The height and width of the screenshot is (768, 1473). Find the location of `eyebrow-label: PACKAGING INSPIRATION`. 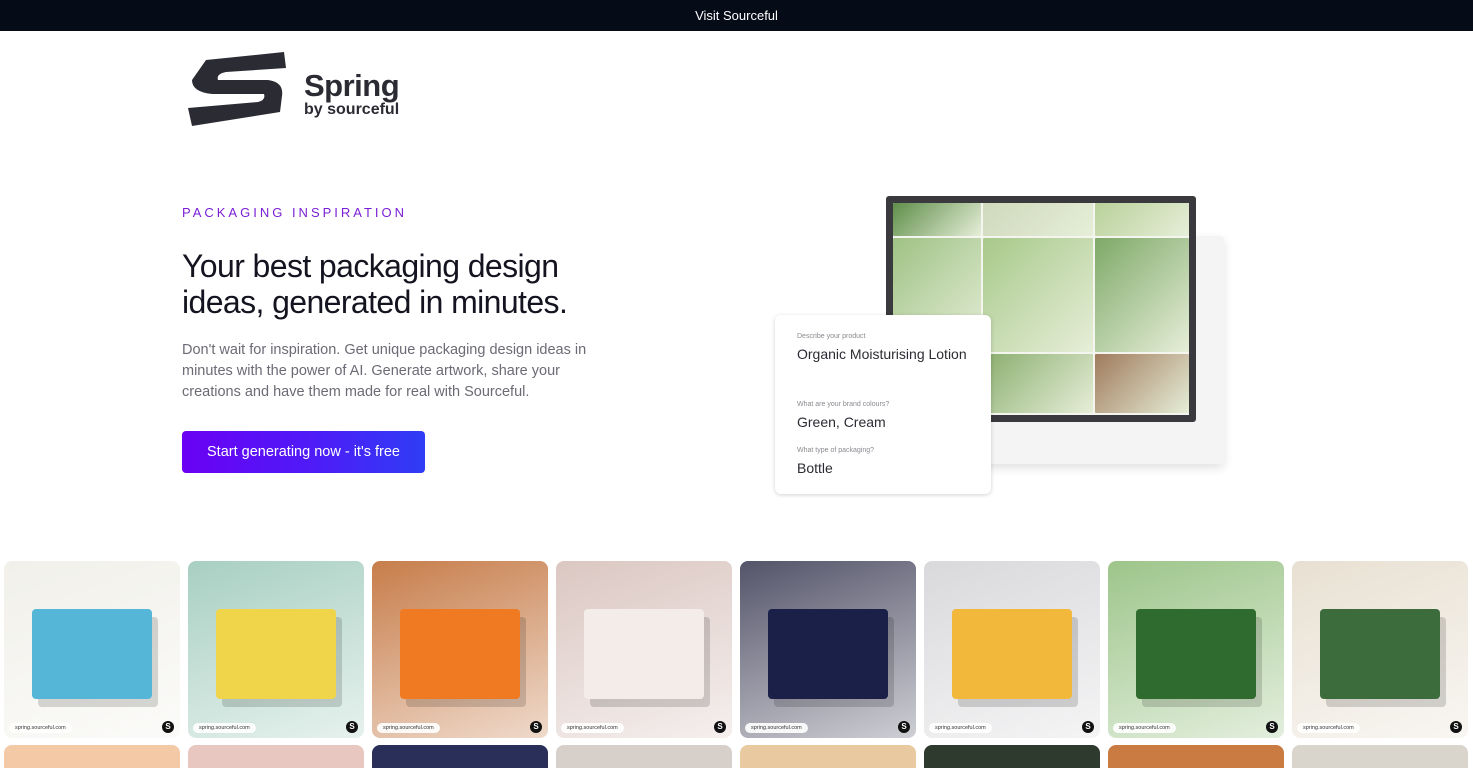

eyebrow-label: PACKAGING INSPIRATION is located at coordinates (295, 212).